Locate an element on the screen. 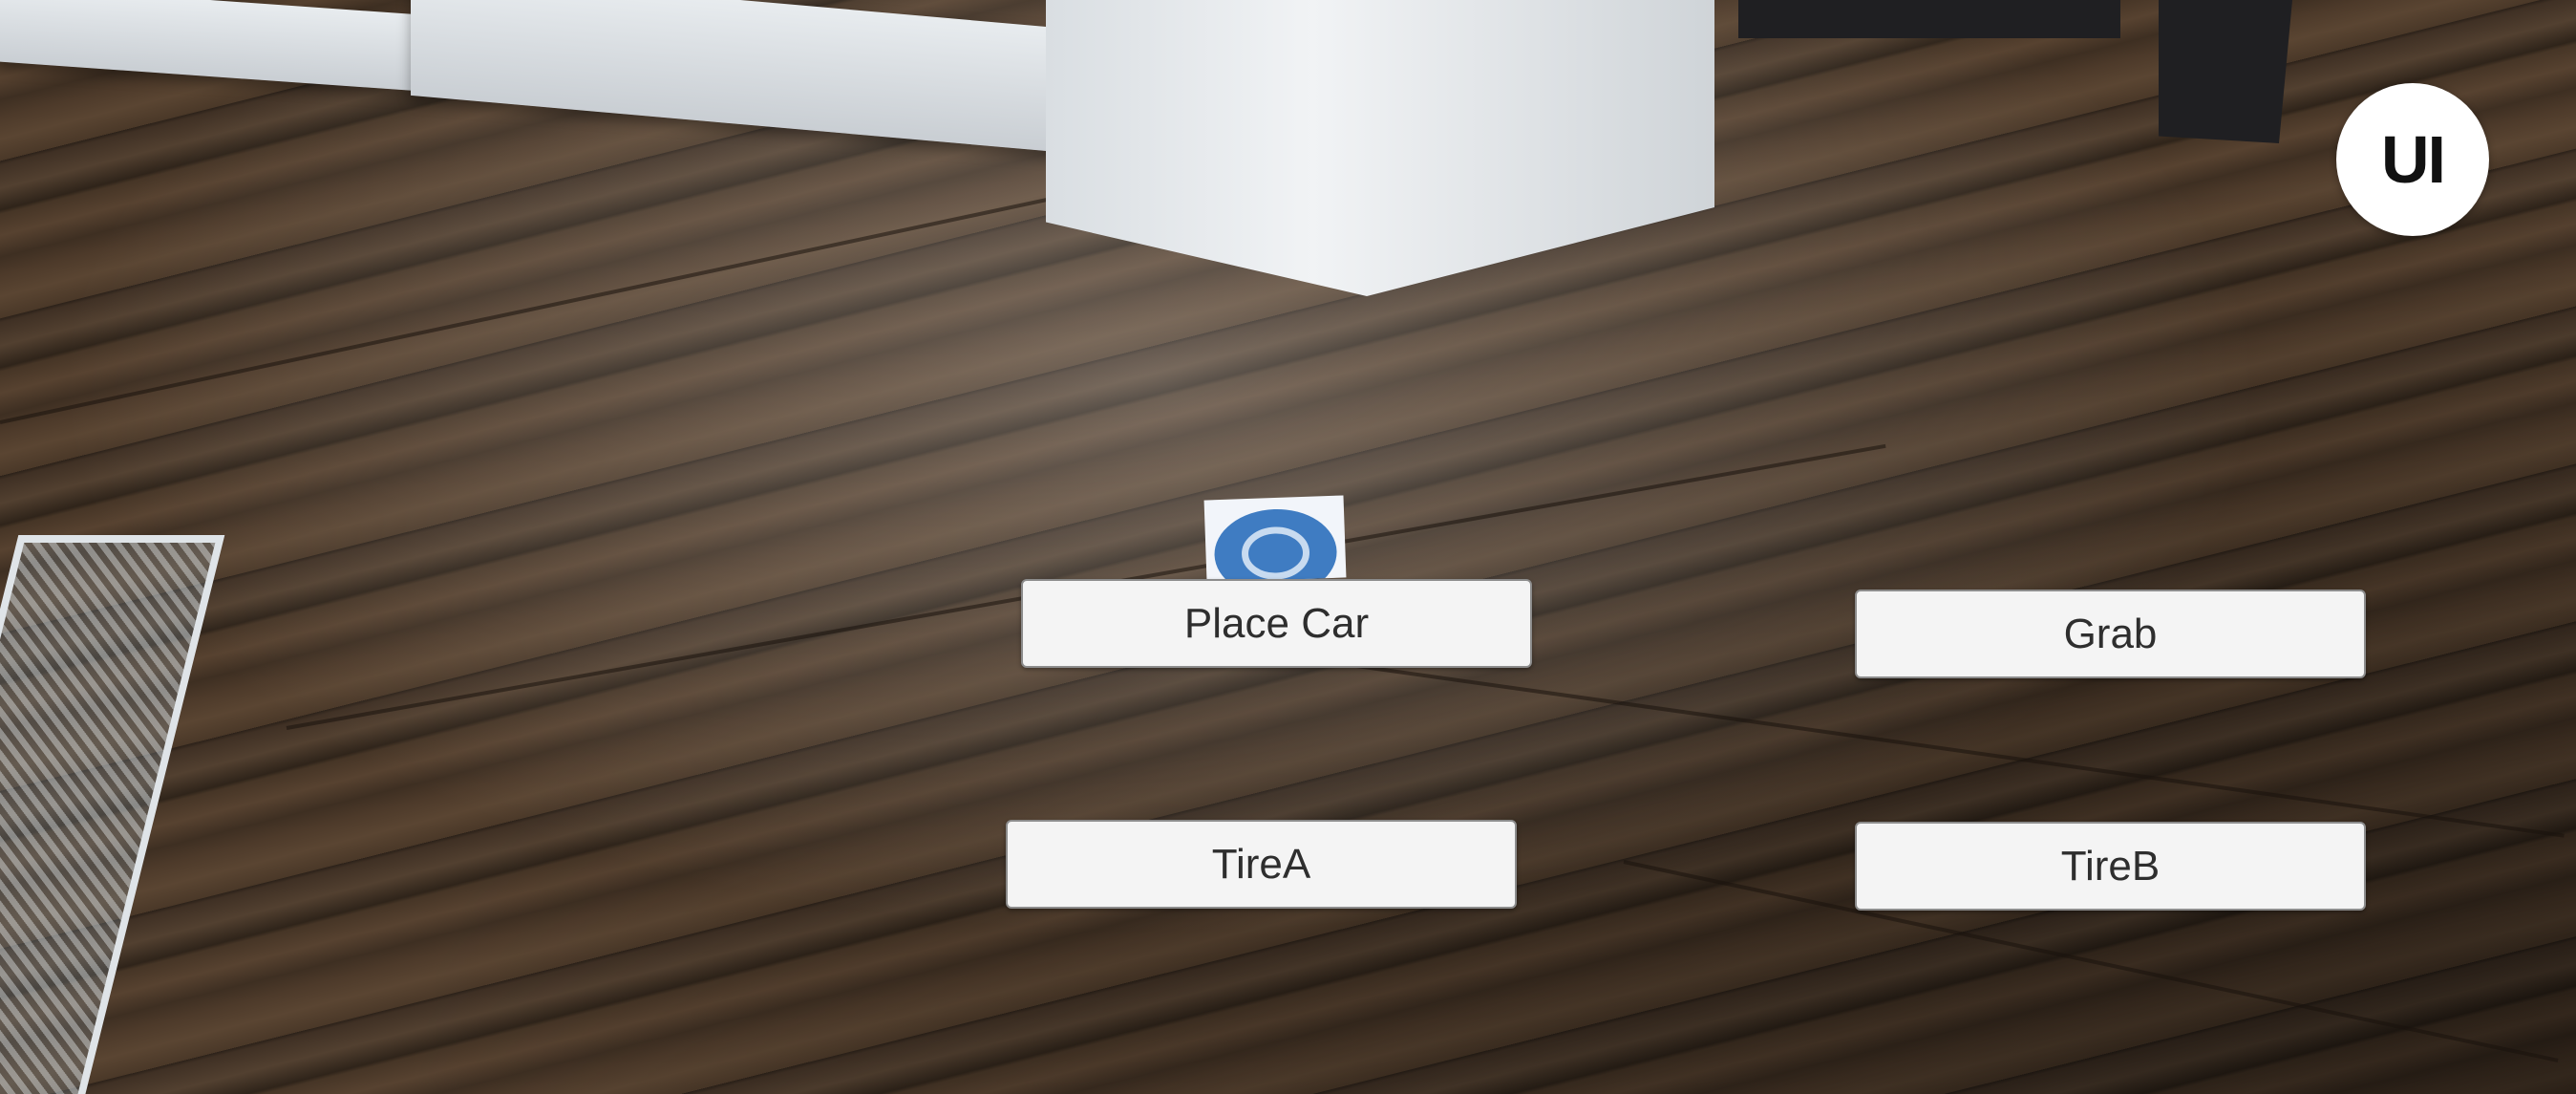  ui-toggle-button: UI is located at coordinates (2412, 159).